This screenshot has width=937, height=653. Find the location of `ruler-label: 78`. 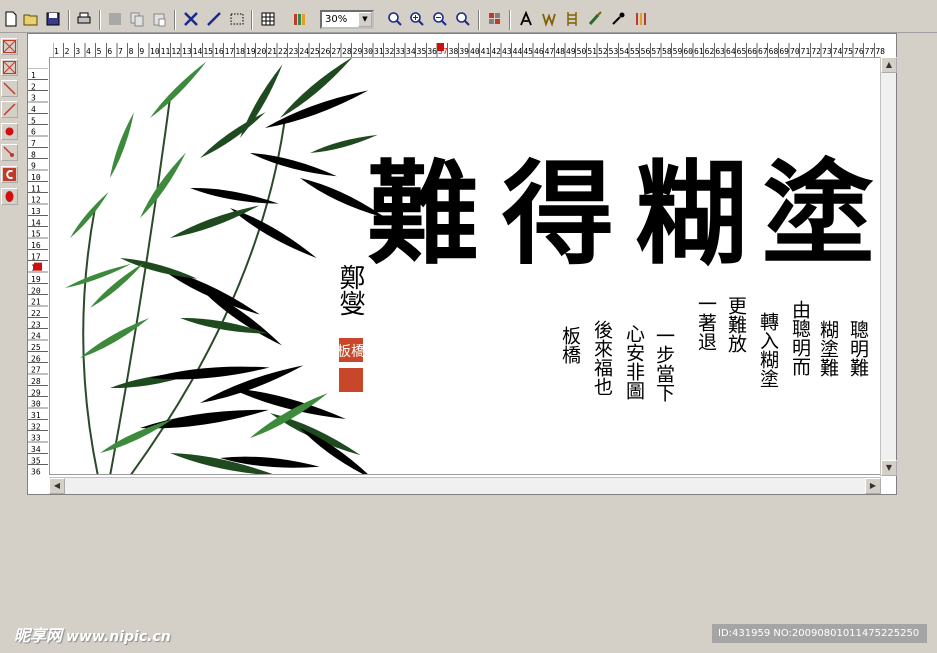

ruler-label: 78 is located at coordinates (880, 51).